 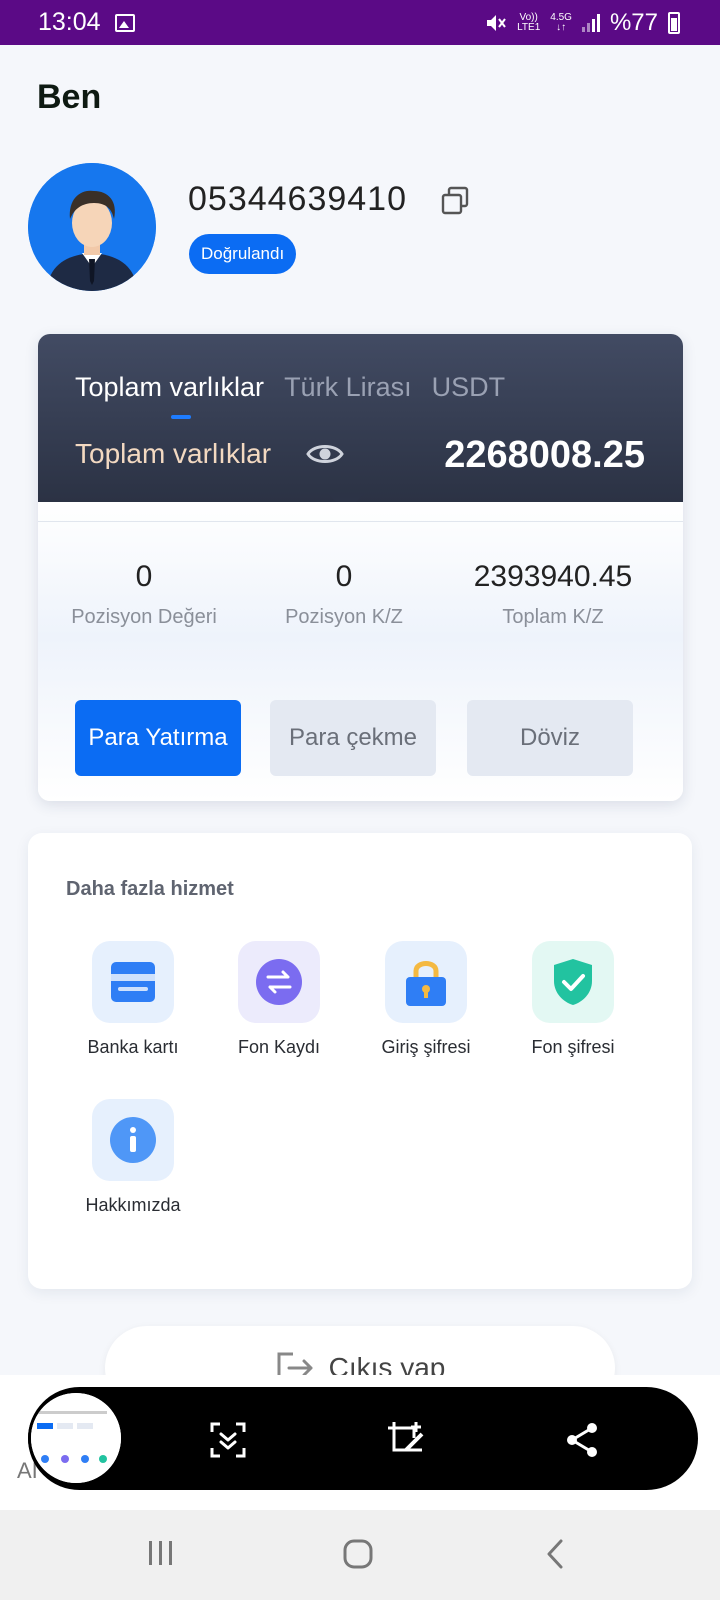 I want to click on tab-usdt: USDT, so click(x=469, y=387).